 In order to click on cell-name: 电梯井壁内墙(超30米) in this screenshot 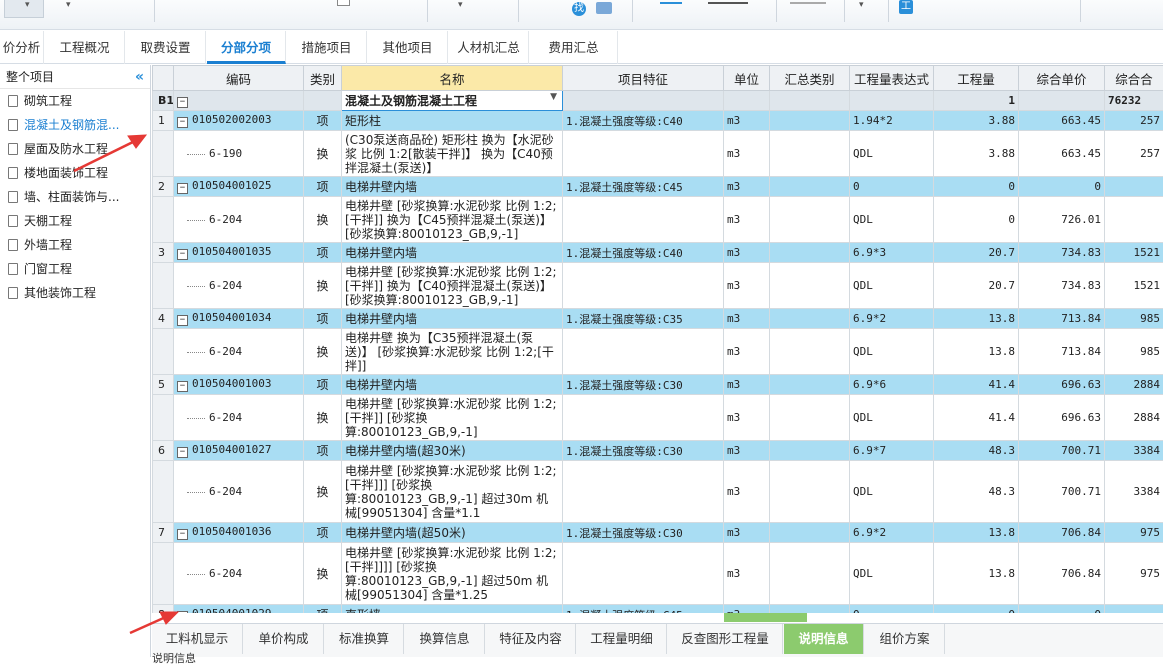, I will do `click(452, 451)`.